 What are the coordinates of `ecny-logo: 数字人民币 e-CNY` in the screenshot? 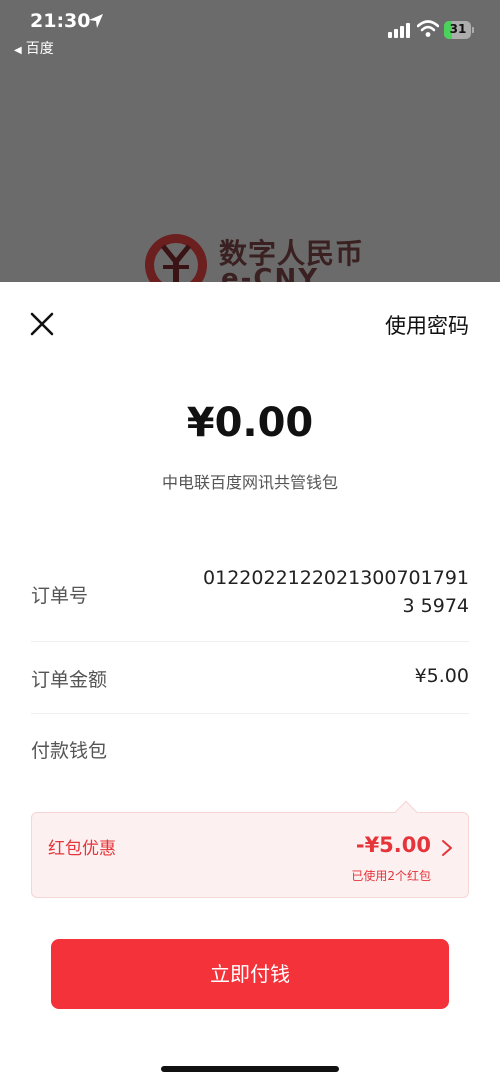 It's located at (258, 256).